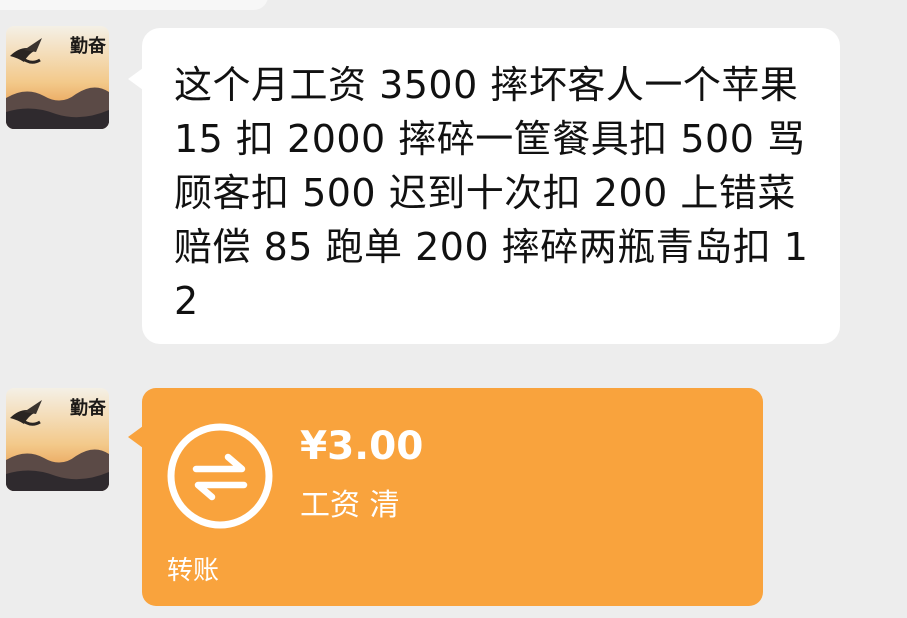 The image size is (907, 618). Describe the element at coordinates (134, 5) in the screenshot. I see `previous-message-edge` at that location.